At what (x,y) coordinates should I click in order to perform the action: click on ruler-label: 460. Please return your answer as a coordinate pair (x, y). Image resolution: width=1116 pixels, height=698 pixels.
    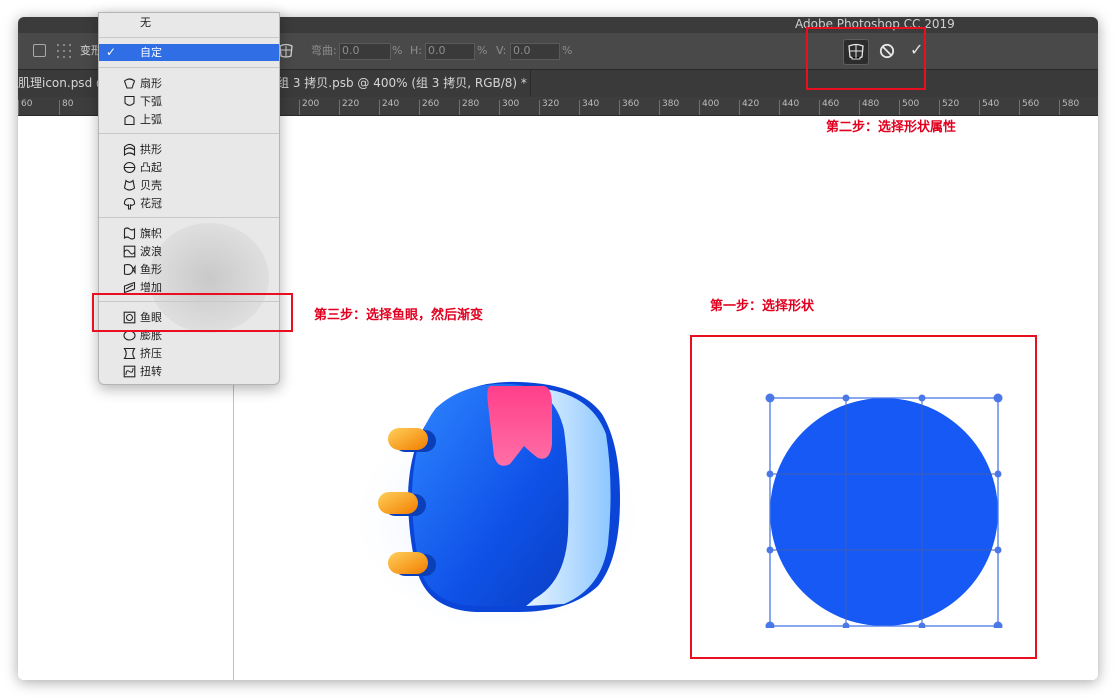
    Looking at the image, I should click on (831, 104).